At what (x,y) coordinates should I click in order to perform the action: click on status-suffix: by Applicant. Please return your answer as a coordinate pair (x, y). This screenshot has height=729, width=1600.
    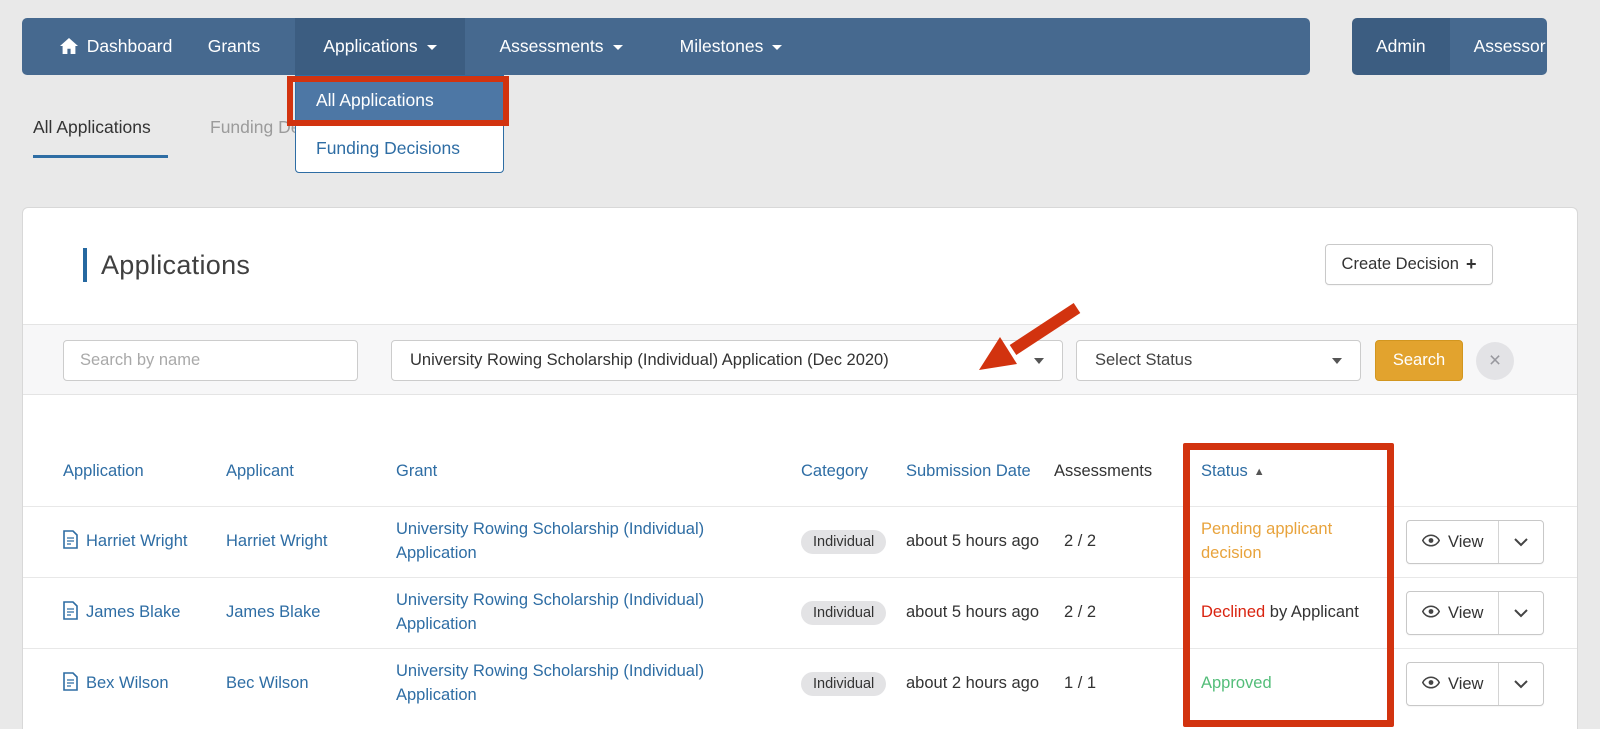
    Looking at the image, I should click on (1312, 612).